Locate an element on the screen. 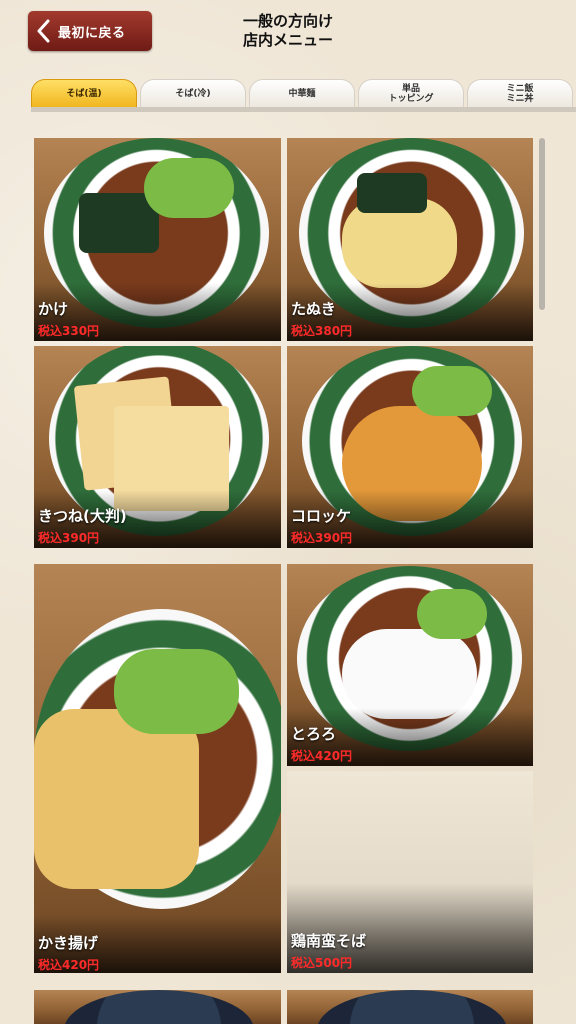  menu-item-kitsune: きつね(大判) 税込390円 is located at coordinates (157, 447).